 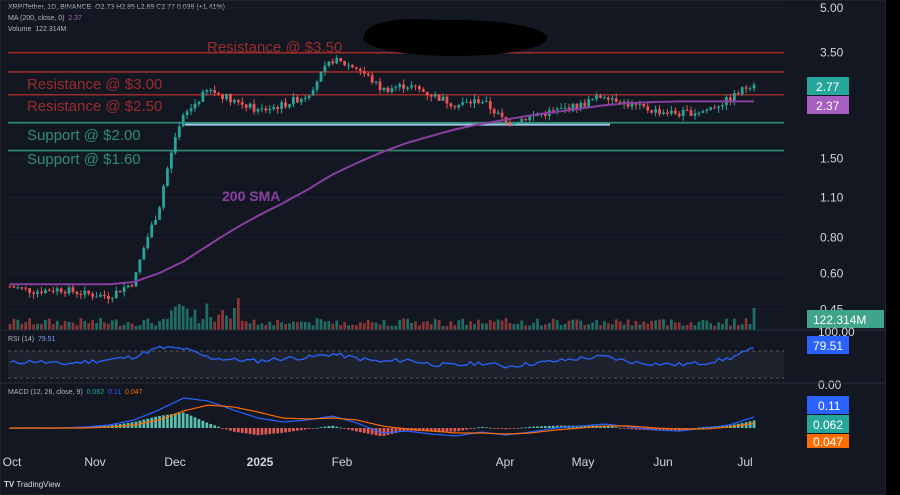 I want to click on ma-price-badge-text: 2.37, so click(x=828, y=106).